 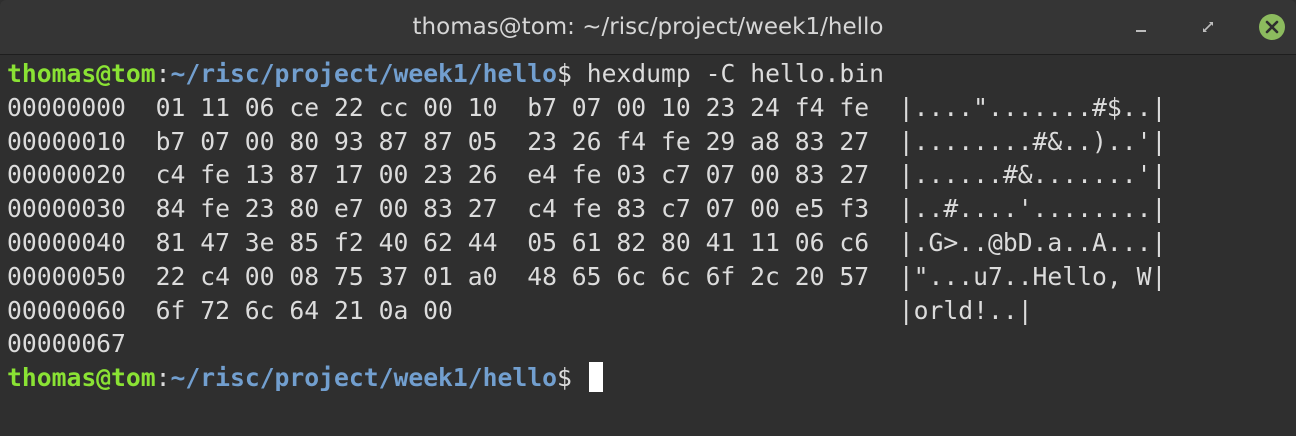 I want to click on close-button, so click(x=1272, y=27).